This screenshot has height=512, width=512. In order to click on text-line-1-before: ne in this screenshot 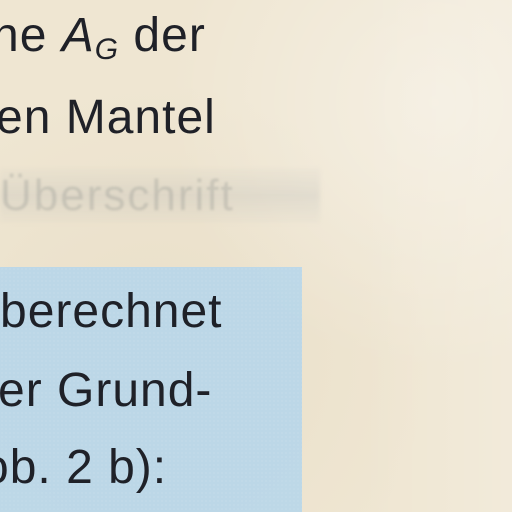, I will do `click(24, 35)`.